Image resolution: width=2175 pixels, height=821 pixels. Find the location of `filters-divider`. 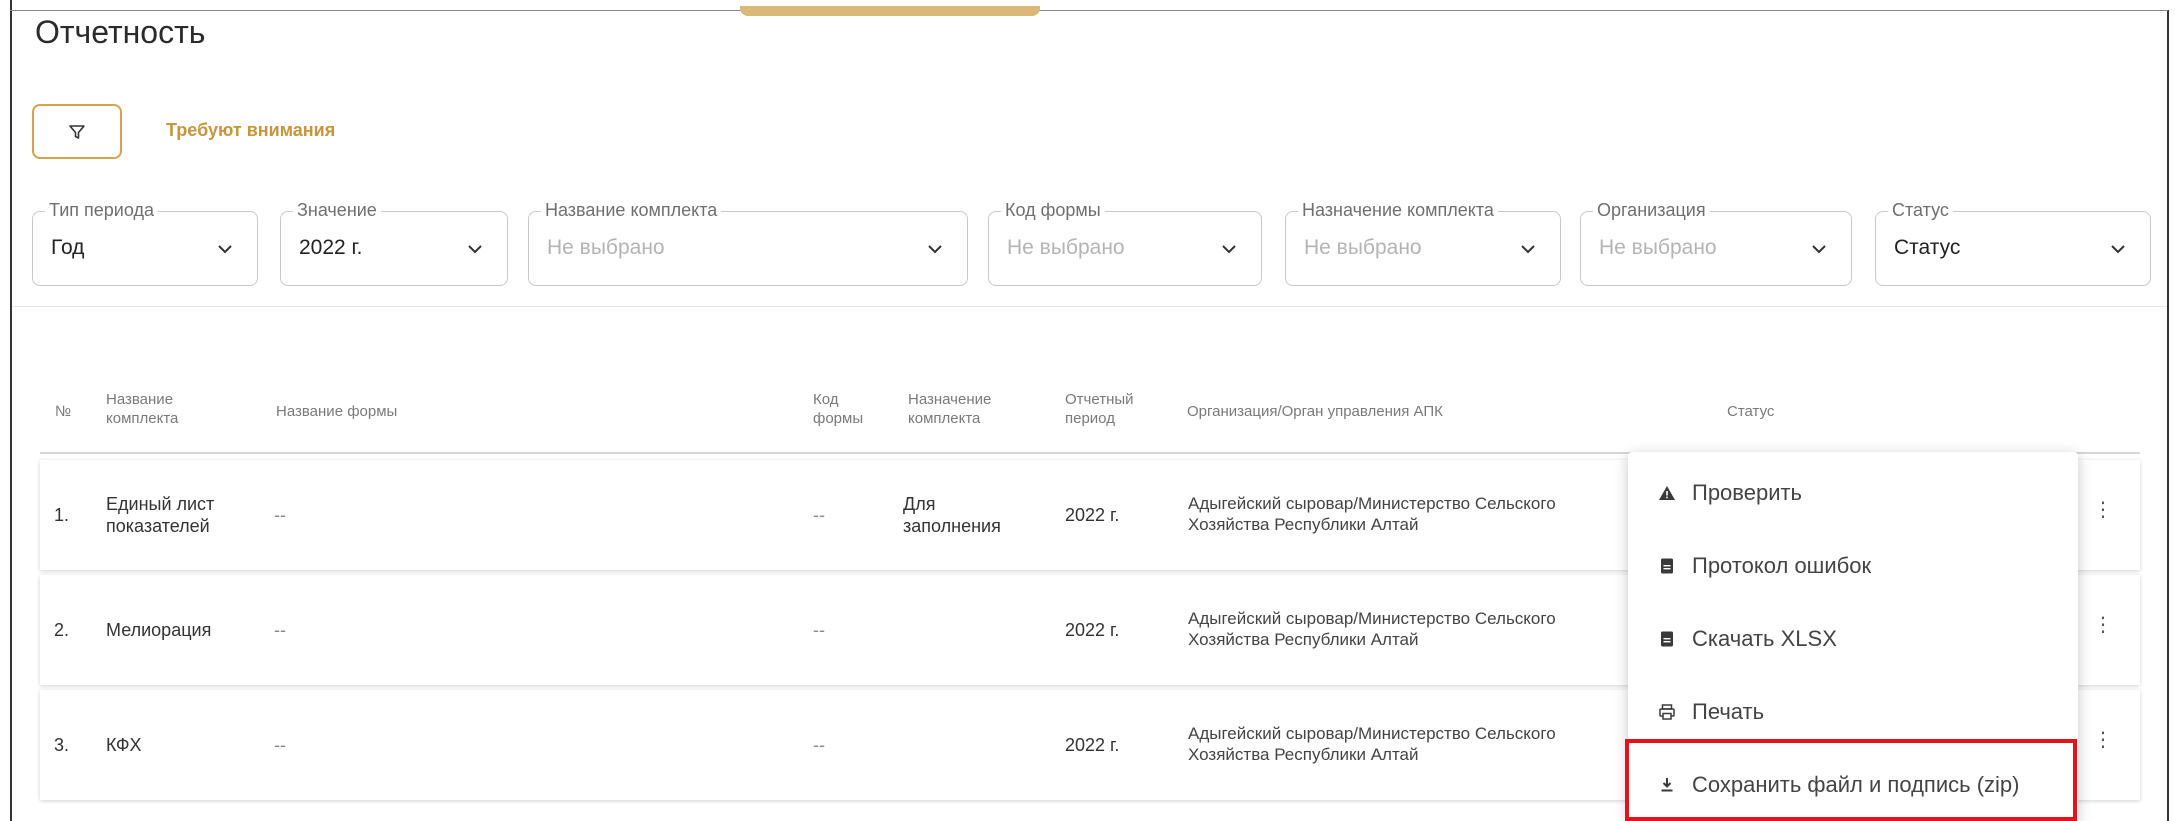

filters-divider is located at coordinates (1089, 306).